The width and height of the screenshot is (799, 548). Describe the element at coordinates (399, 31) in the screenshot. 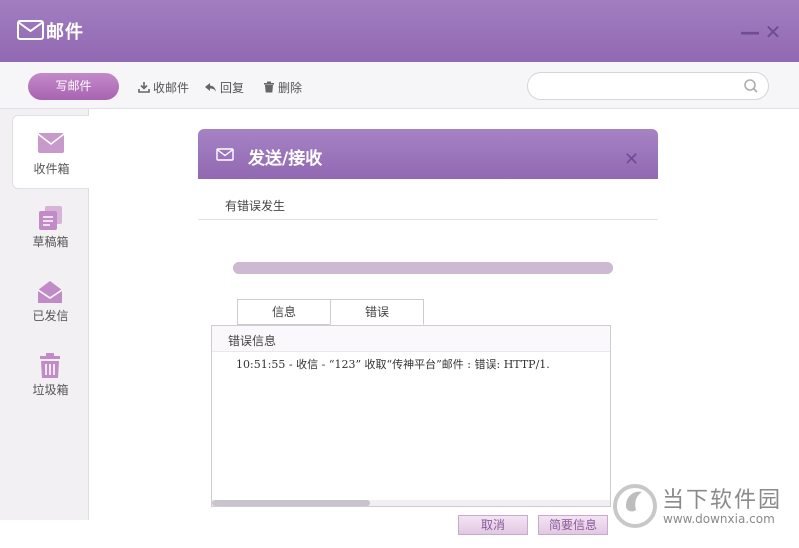

I see `title-bar: 邮件 — ✕` at that location.